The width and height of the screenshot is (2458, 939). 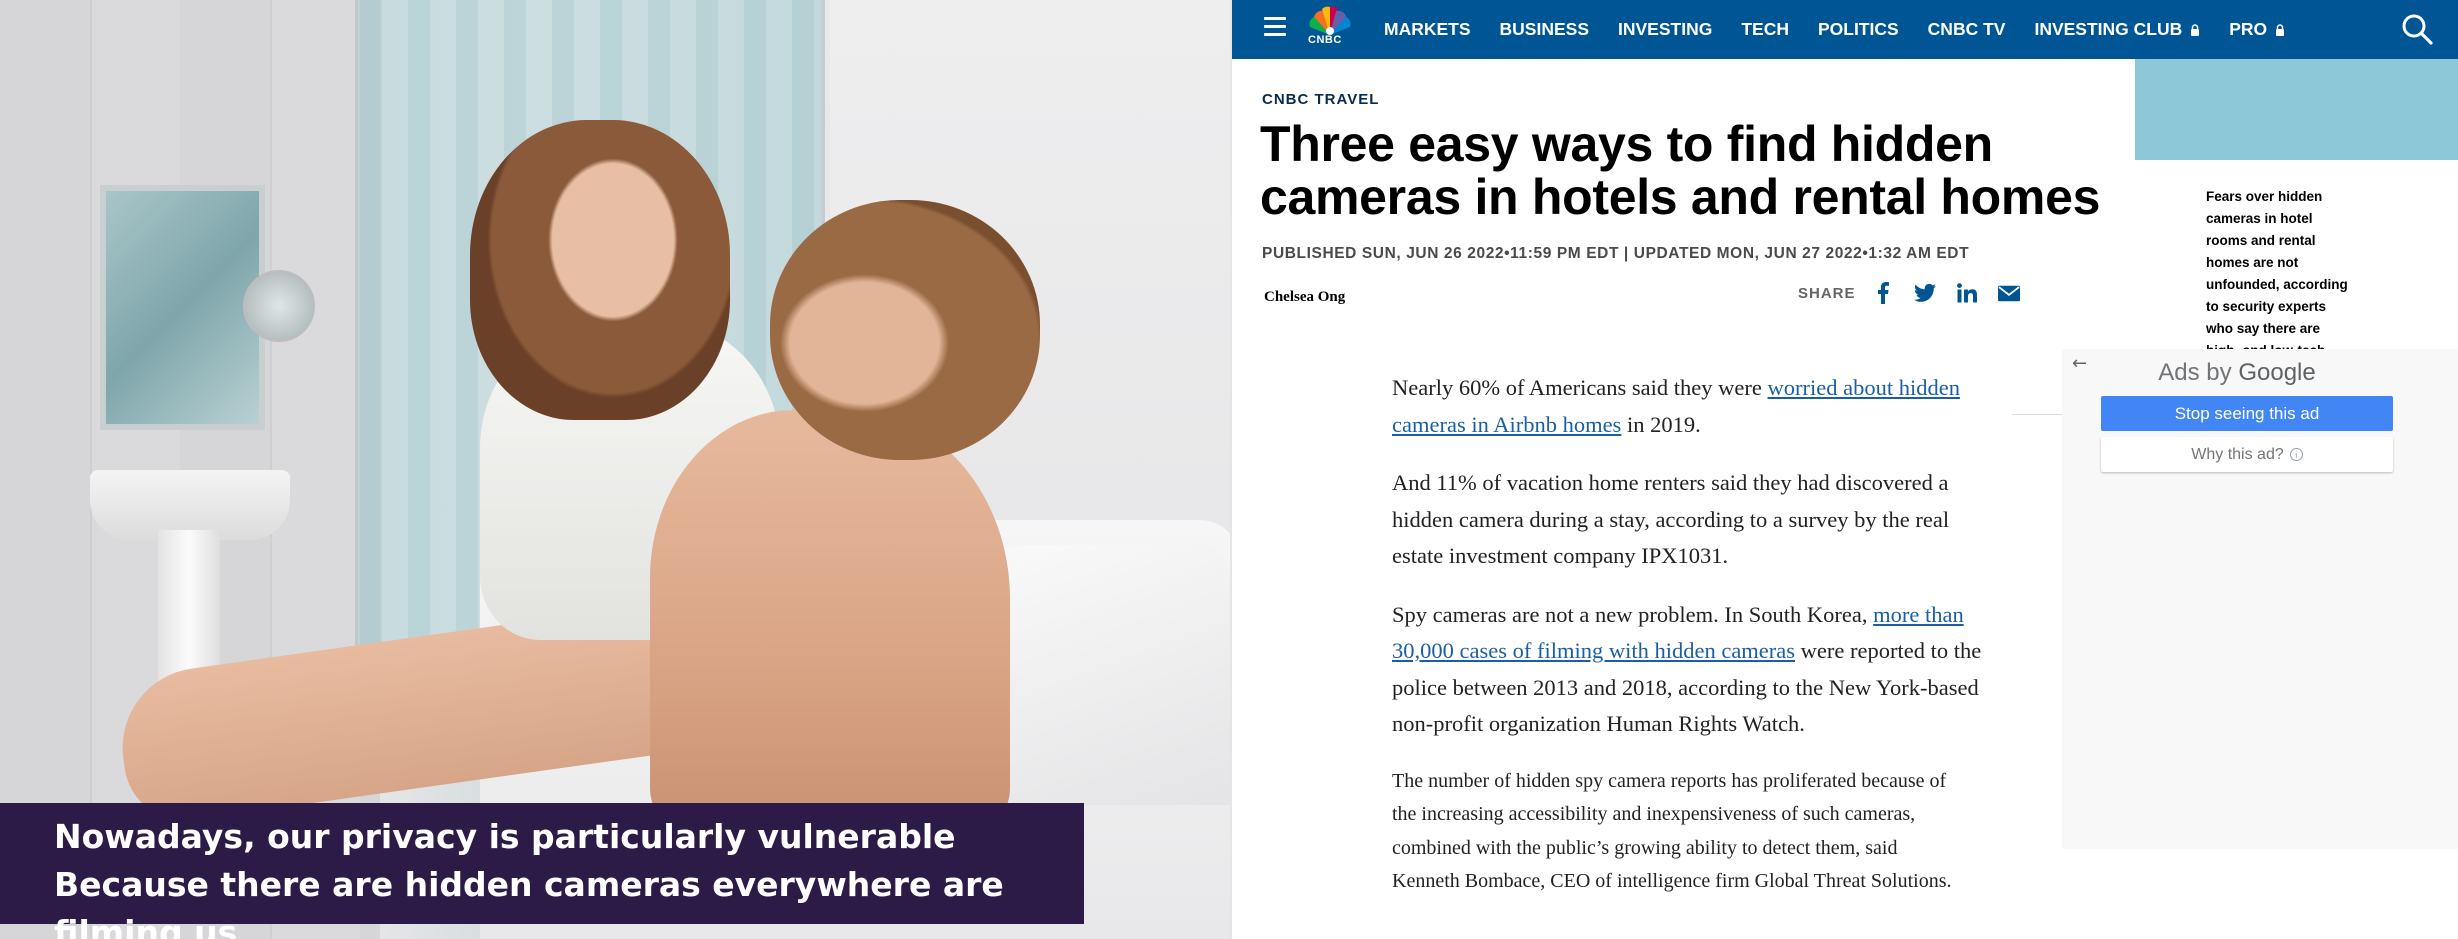 What do you see at coordinates (2108, 29) in the screenshot?
I see `nav-item-label: INVESTING CLUB` at bounding box center [2108, 29].